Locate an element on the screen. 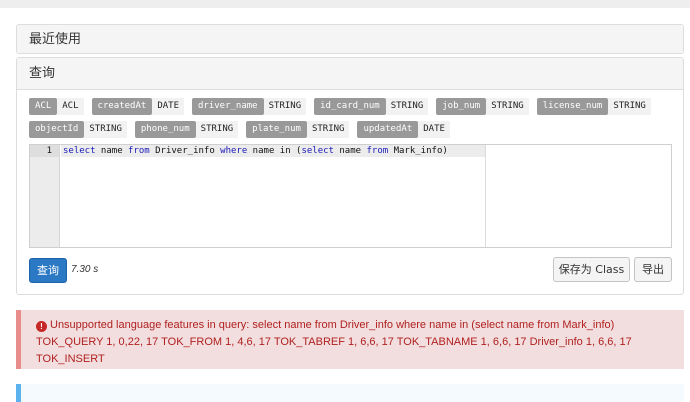  sql-text: Driver_info is located at coordinates (185, 151).